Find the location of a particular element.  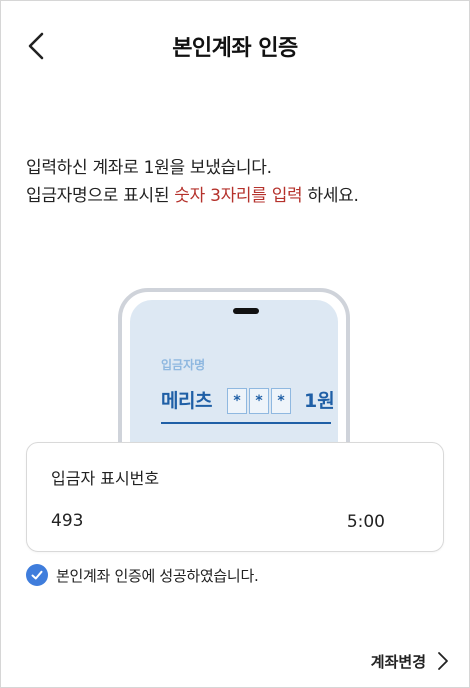

checkmark-icon is located at coordinates (37, 575).